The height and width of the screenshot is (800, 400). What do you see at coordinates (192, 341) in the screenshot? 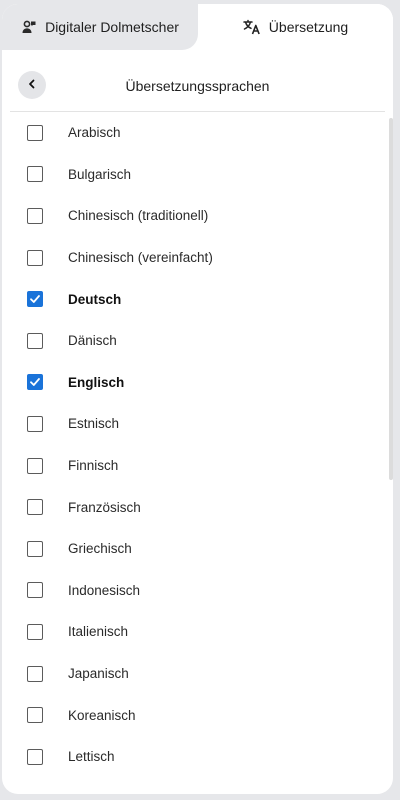
I see `list-item: Dänisch` at bounding box center [192, 341].